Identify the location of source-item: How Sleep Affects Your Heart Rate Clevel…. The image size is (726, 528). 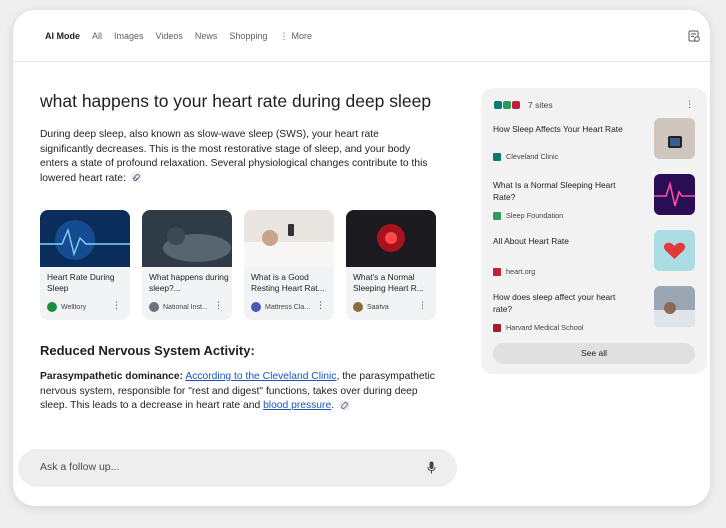
(594, 143).